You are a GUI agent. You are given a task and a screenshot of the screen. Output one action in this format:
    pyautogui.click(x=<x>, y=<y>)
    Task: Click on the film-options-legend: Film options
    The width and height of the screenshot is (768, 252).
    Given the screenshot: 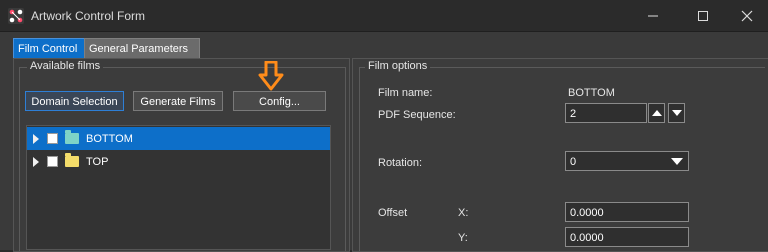 What is the action you would take?
    pyautogui.click(x=398, y=66)
    